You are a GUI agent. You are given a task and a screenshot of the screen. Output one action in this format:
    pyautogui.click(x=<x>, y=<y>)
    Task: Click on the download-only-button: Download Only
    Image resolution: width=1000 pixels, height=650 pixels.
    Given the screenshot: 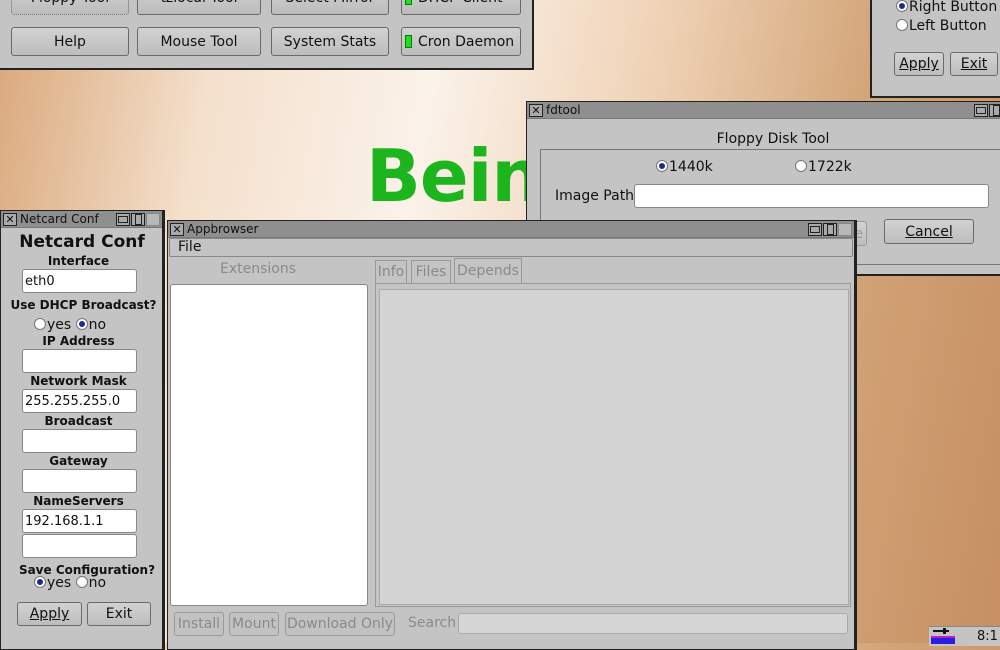 What is the action you would take?
    pyautogui.click(x=340, y=624)
    